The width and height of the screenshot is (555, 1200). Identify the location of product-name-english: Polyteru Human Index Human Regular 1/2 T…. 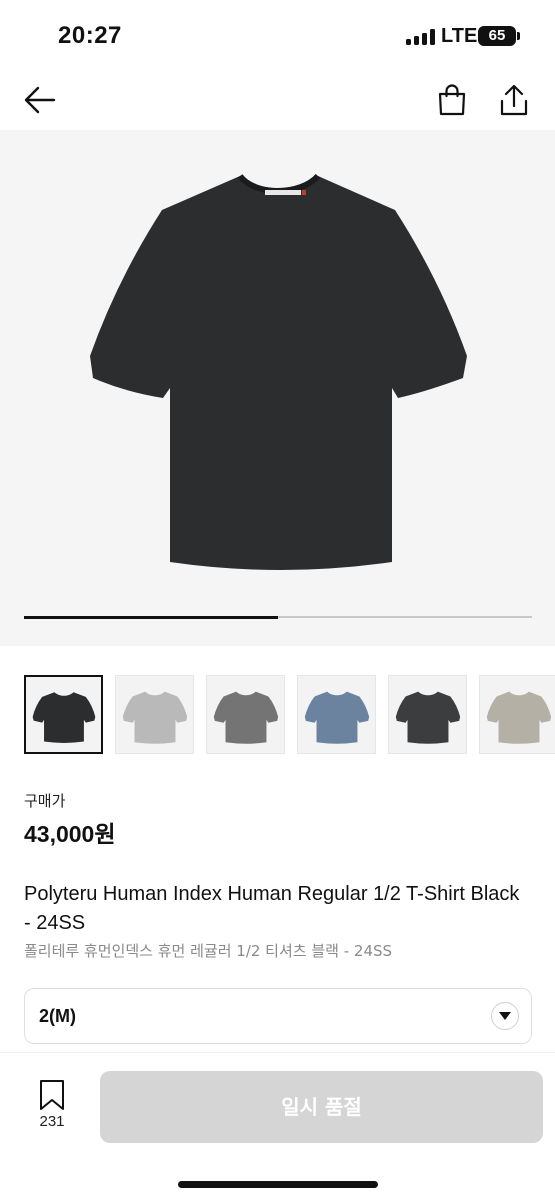
(272, 908).